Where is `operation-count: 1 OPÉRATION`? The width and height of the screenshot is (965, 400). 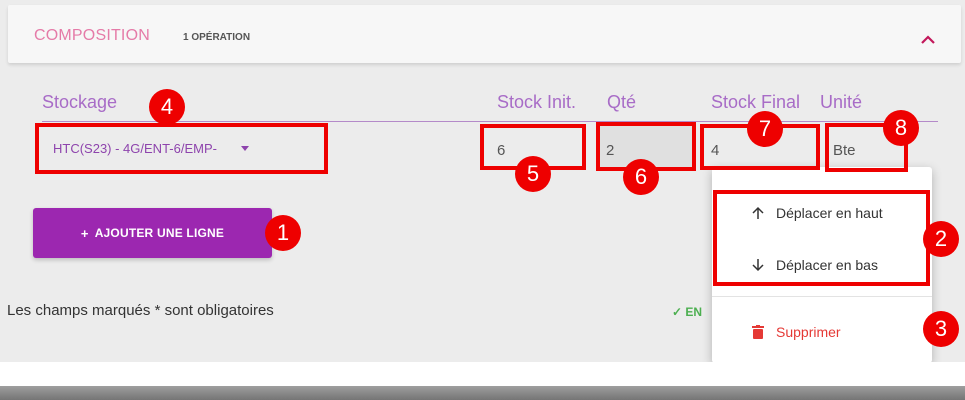
operation-count: 1 OPÉRATION is located at coordinates (217, 37).